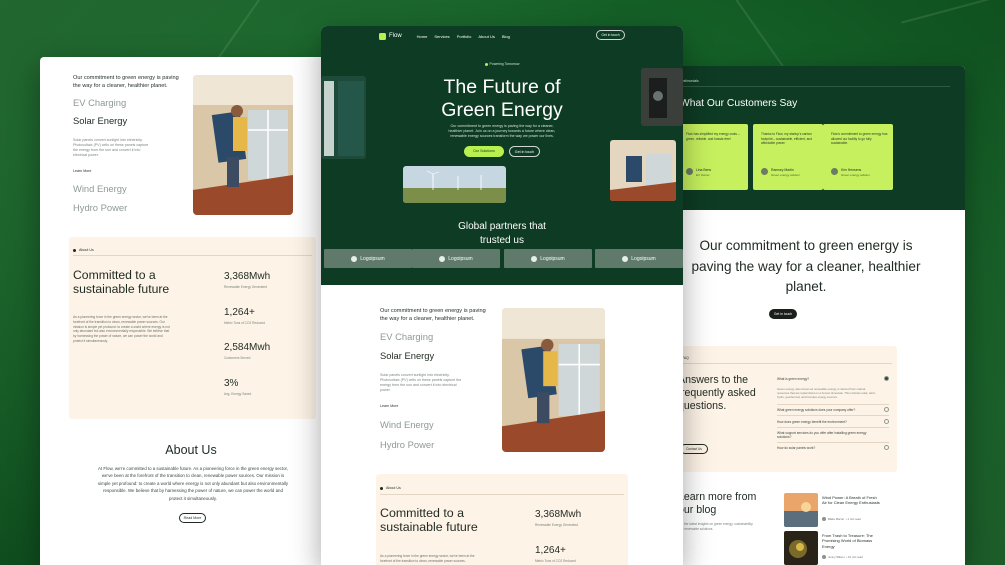 This screenshot has width=1005, height=565. What do you see at coordinates (502, 234) in the screenshot?
I see `partners-title: Global partners that trusted us` at bounding box center [502, 234].